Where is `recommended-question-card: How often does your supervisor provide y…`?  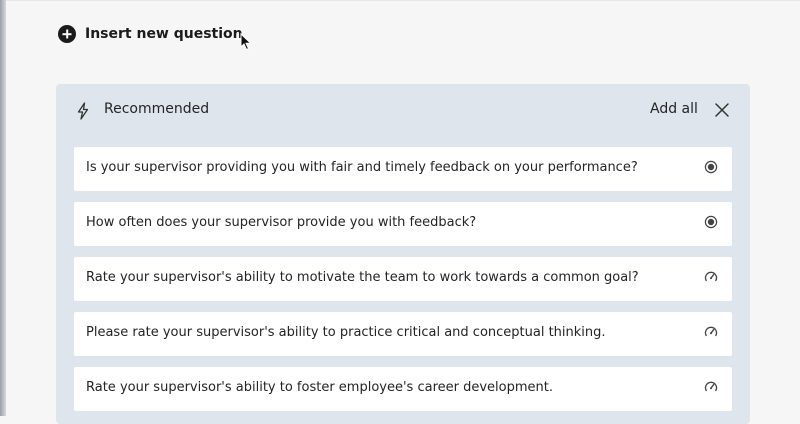 recommended-question-card: How often does your supervisor provide y… is located at coordinates (403, 224).